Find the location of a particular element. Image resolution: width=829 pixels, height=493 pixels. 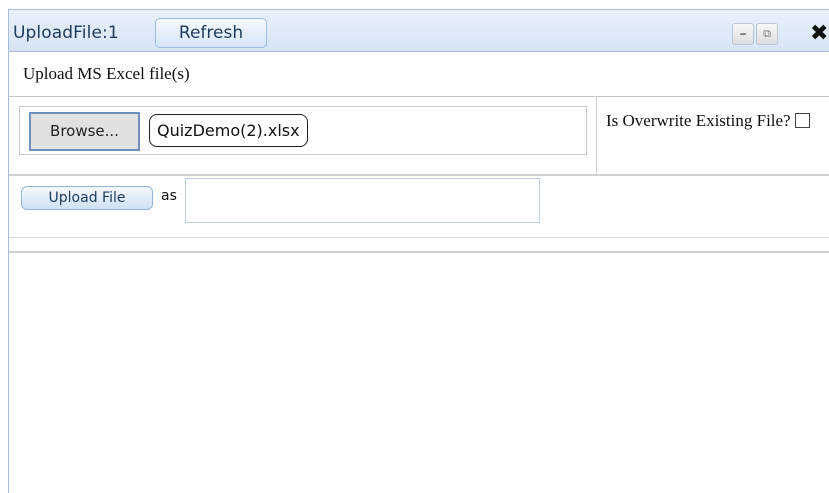

upload-file-button: Upload File is located at coordinates (87, 198).